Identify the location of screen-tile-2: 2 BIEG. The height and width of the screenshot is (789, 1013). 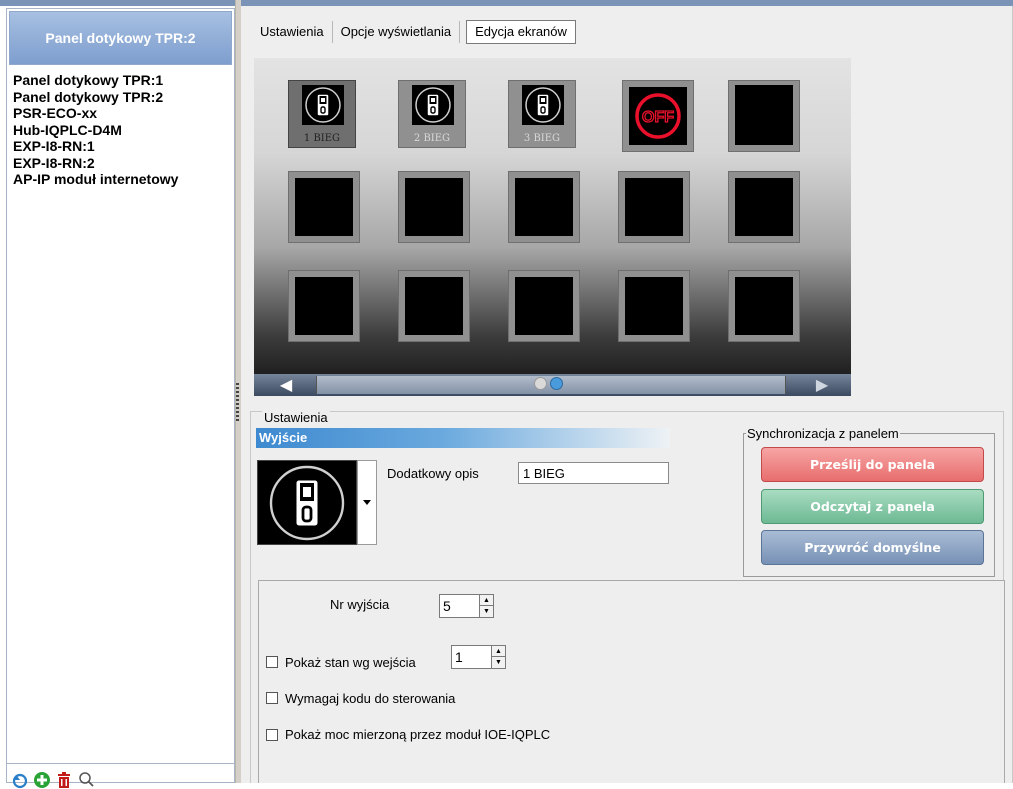
(432, 114).